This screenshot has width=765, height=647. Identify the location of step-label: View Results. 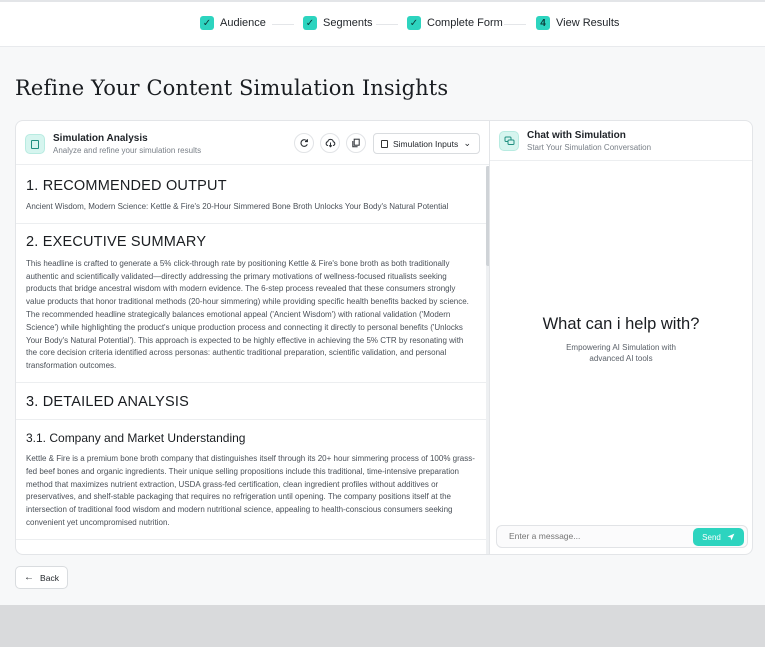
(588, 23).